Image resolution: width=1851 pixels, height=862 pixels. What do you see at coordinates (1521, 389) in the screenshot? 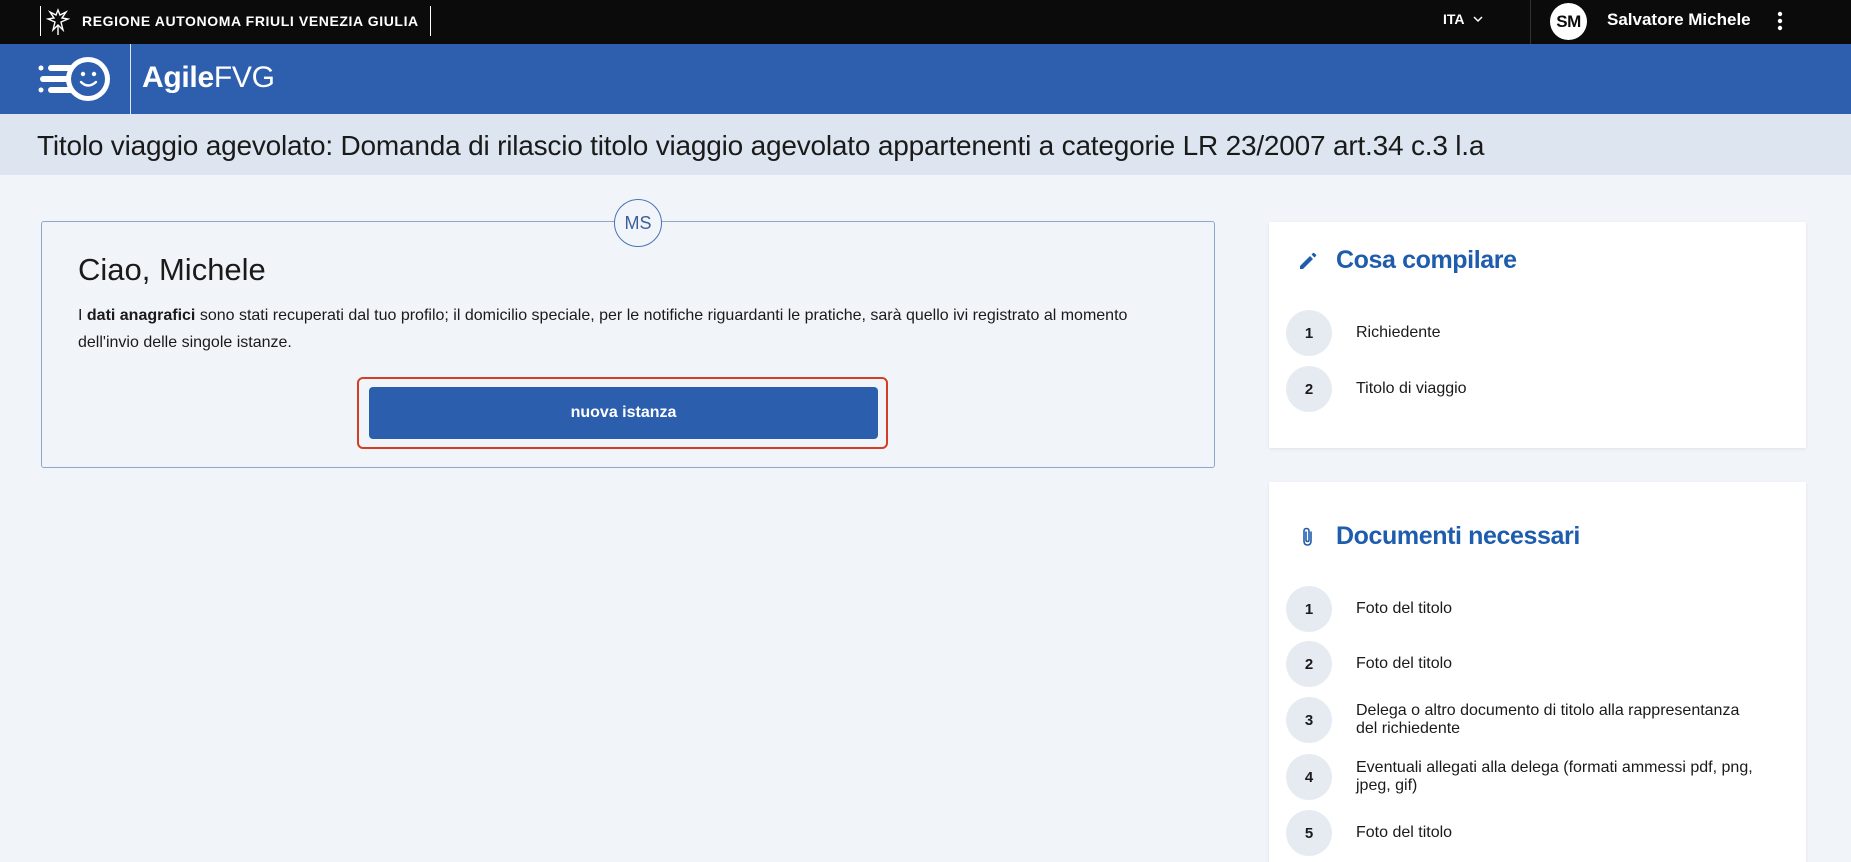
I see `list-item: 2 Titolo di viaggio` at bounding box center [1521, 389].